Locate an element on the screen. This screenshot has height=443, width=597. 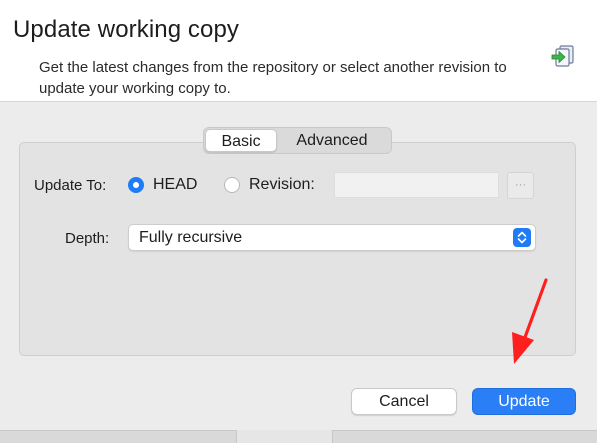
depth-select: Fully recursive is located at coordinates (332, 237).